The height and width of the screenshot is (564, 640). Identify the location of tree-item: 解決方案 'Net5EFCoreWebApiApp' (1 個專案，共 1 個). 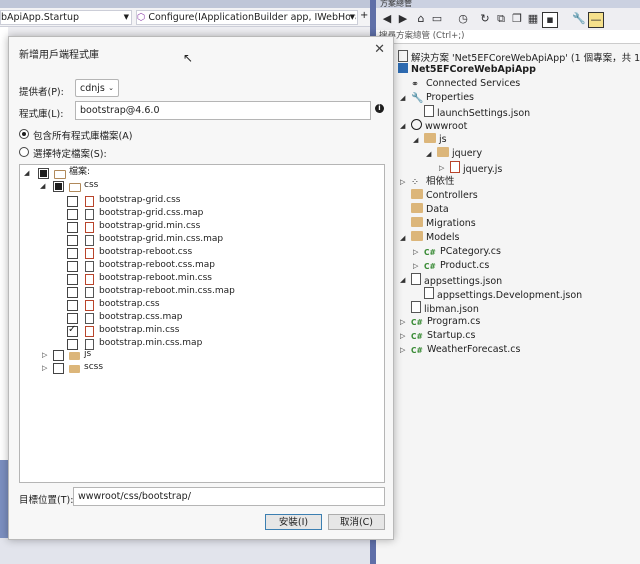
(519, 57).